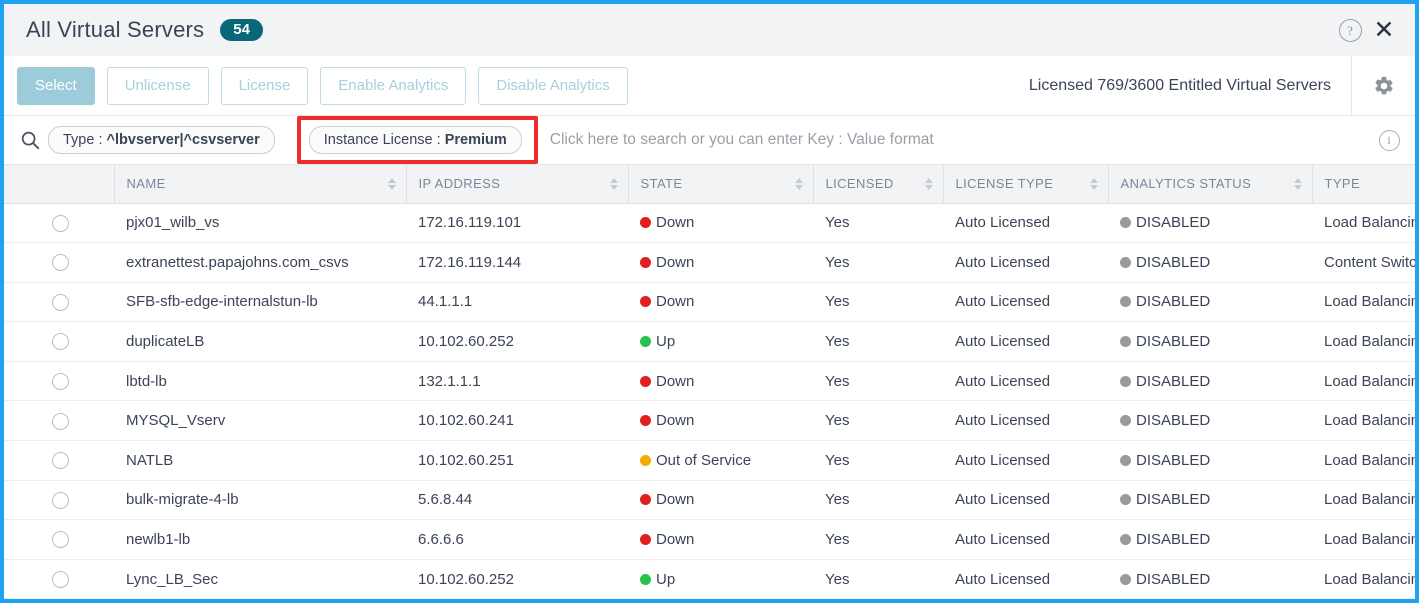 The height and width of the screenshot is (603, 1419). What do you see at coordinates (1383, 85) in the screenshot?
I see `settings-button` at bounding box center [1383, 85].